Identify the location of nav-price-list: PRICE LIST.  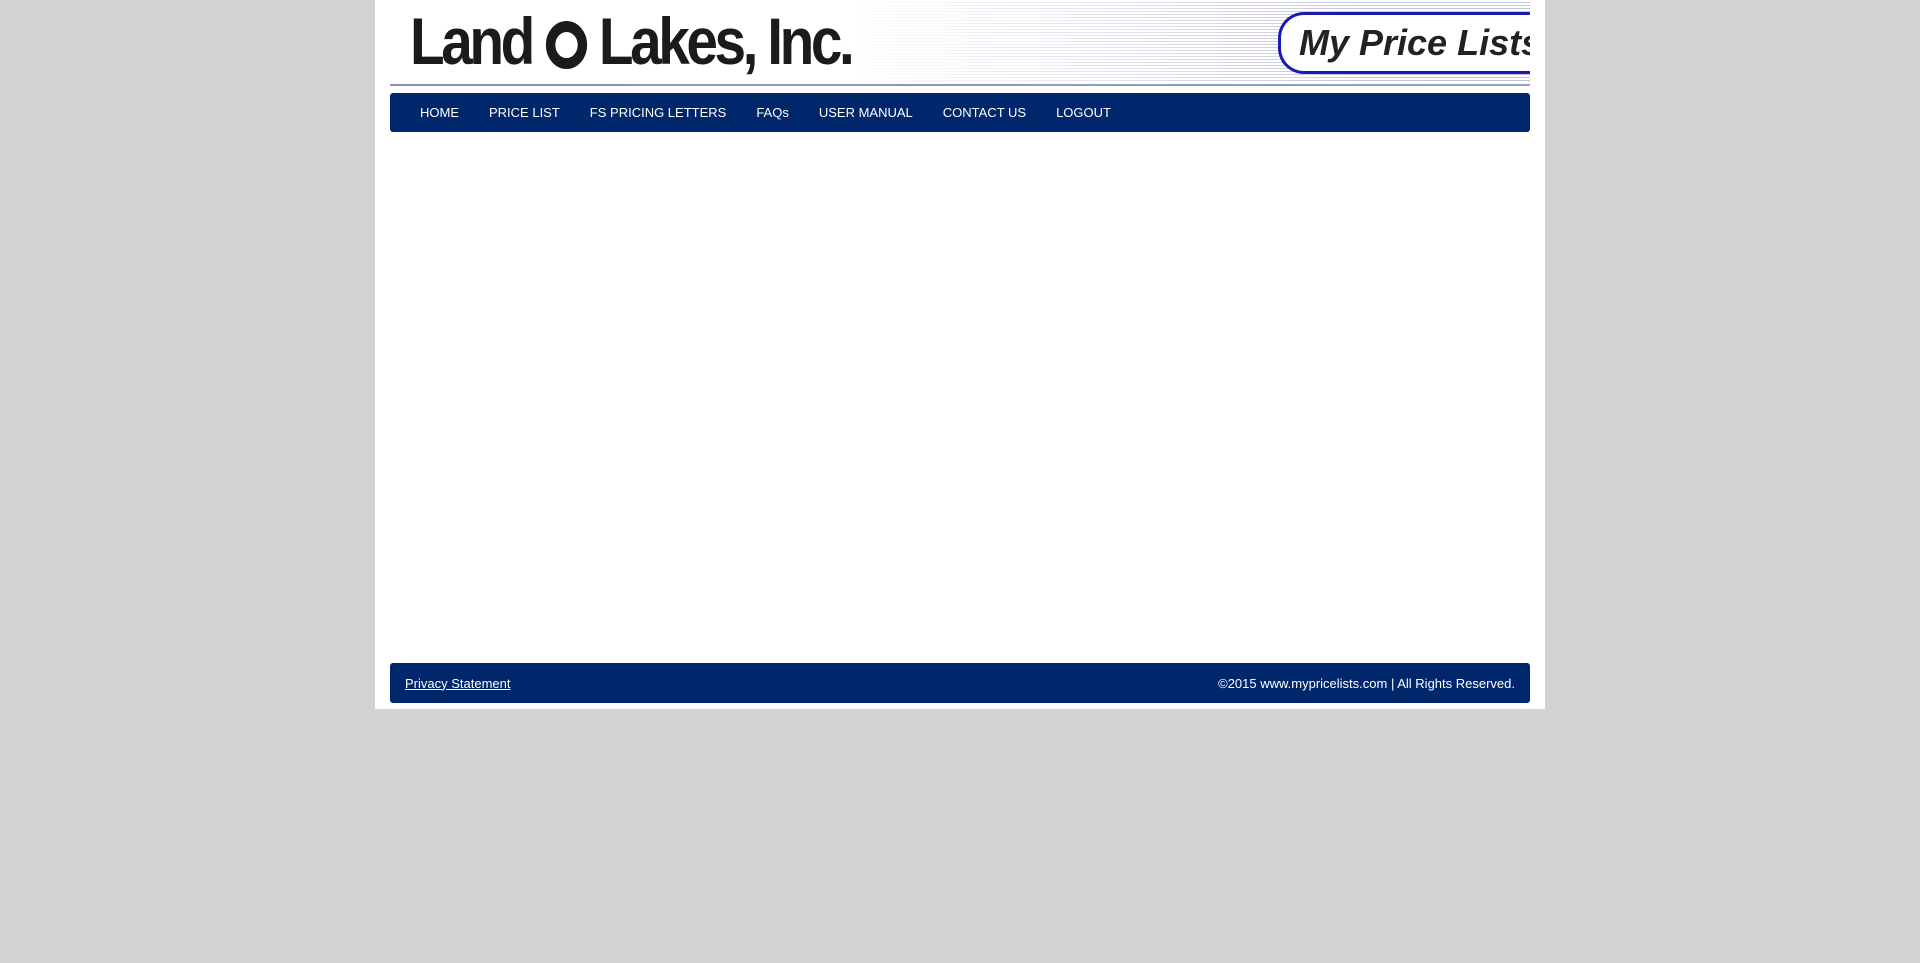
(524, 112).